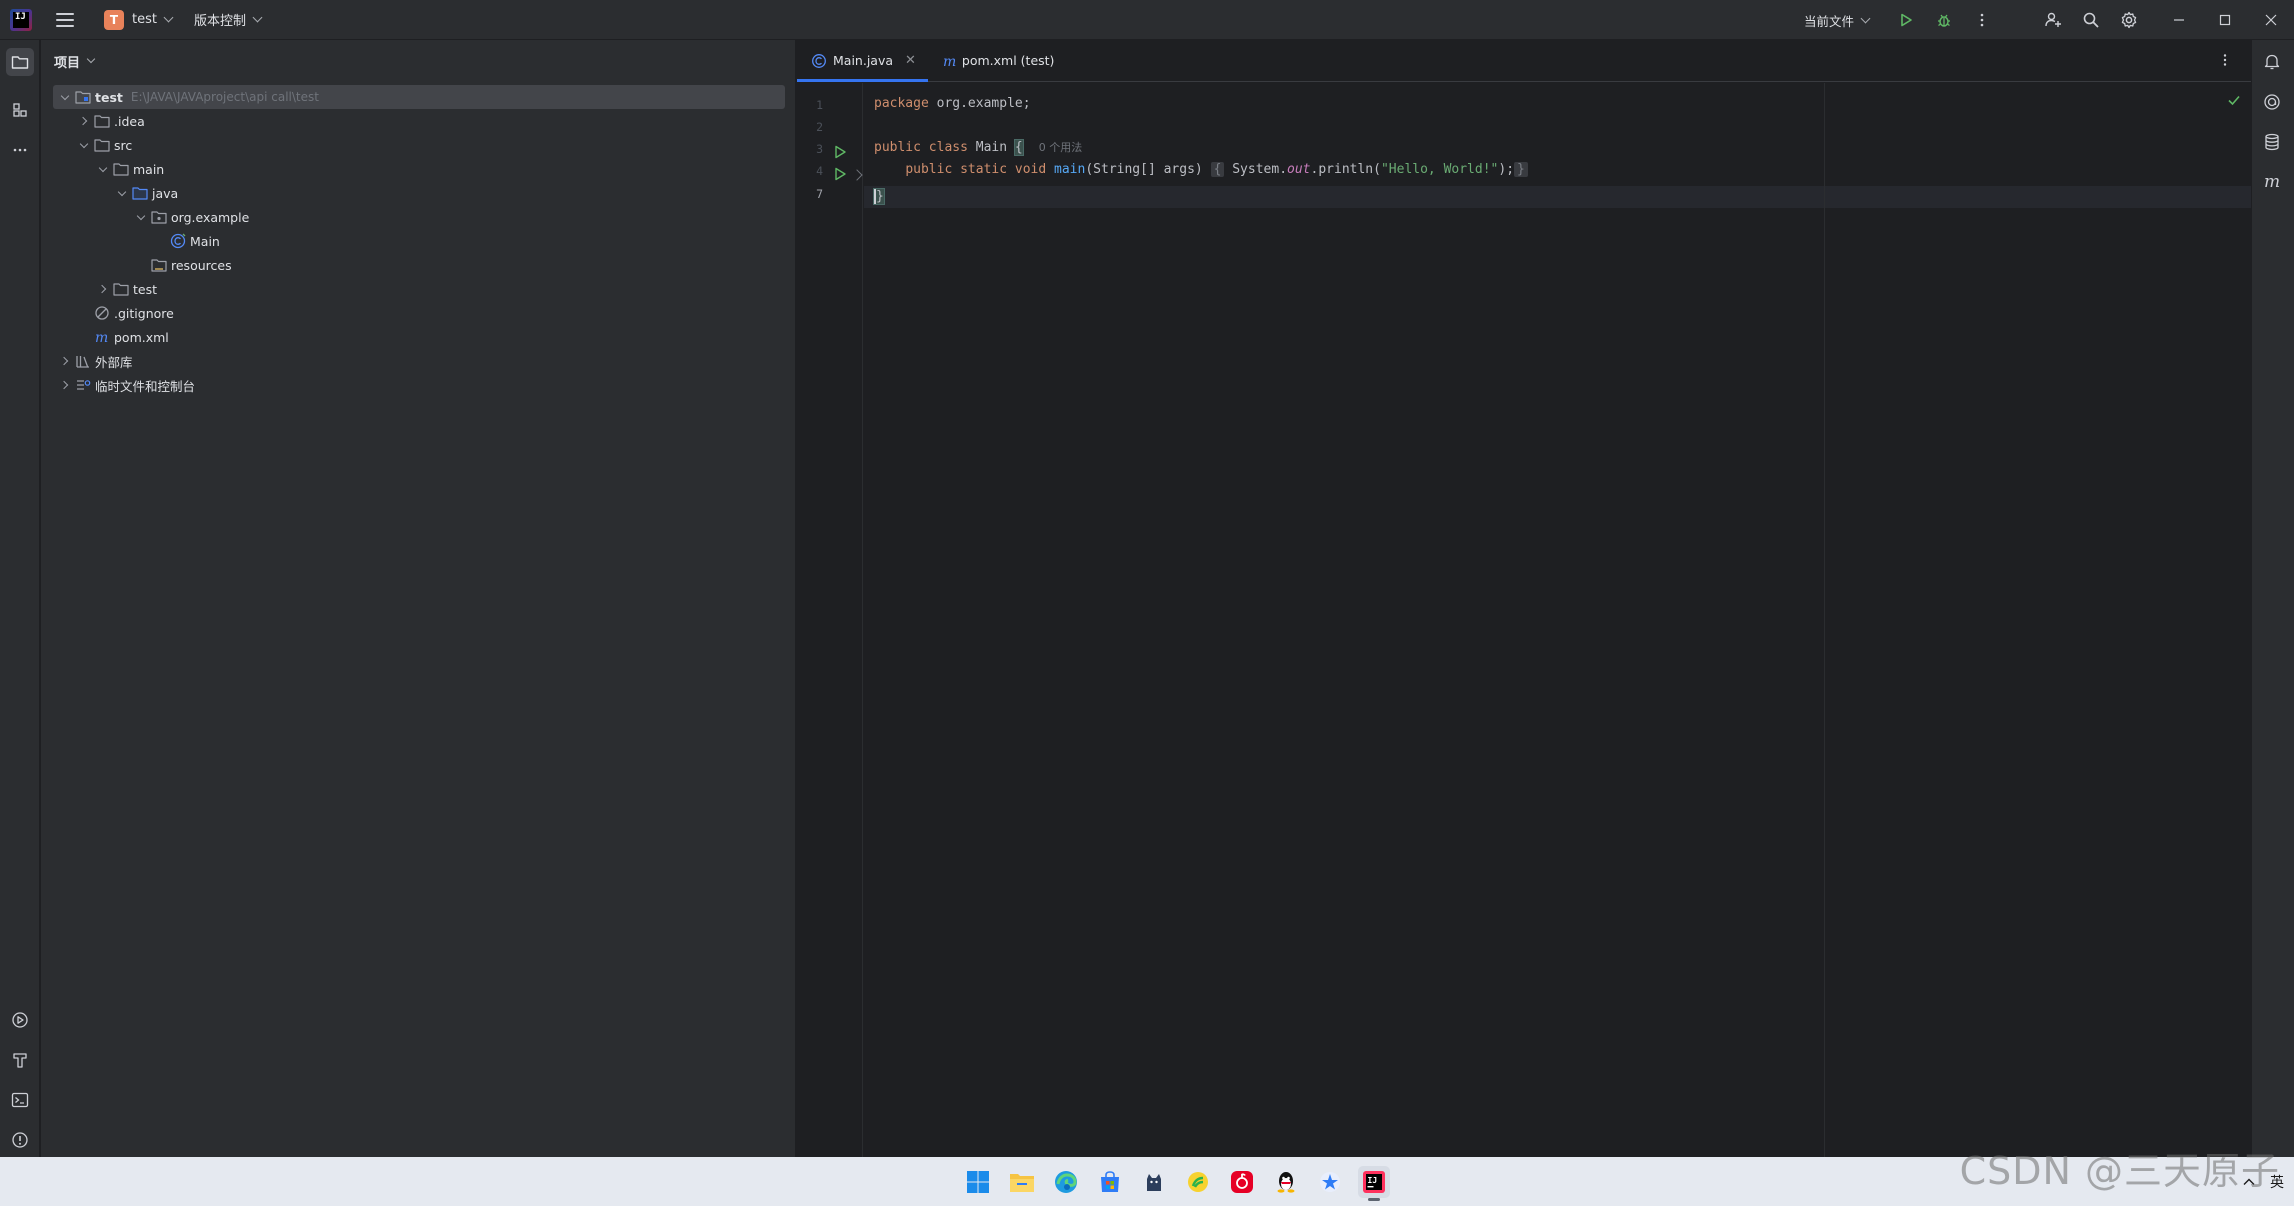  What do you see at coordinates (20, 150) in the screenshot?
I see `more-tools-icon` at bounding box center [20, 150].